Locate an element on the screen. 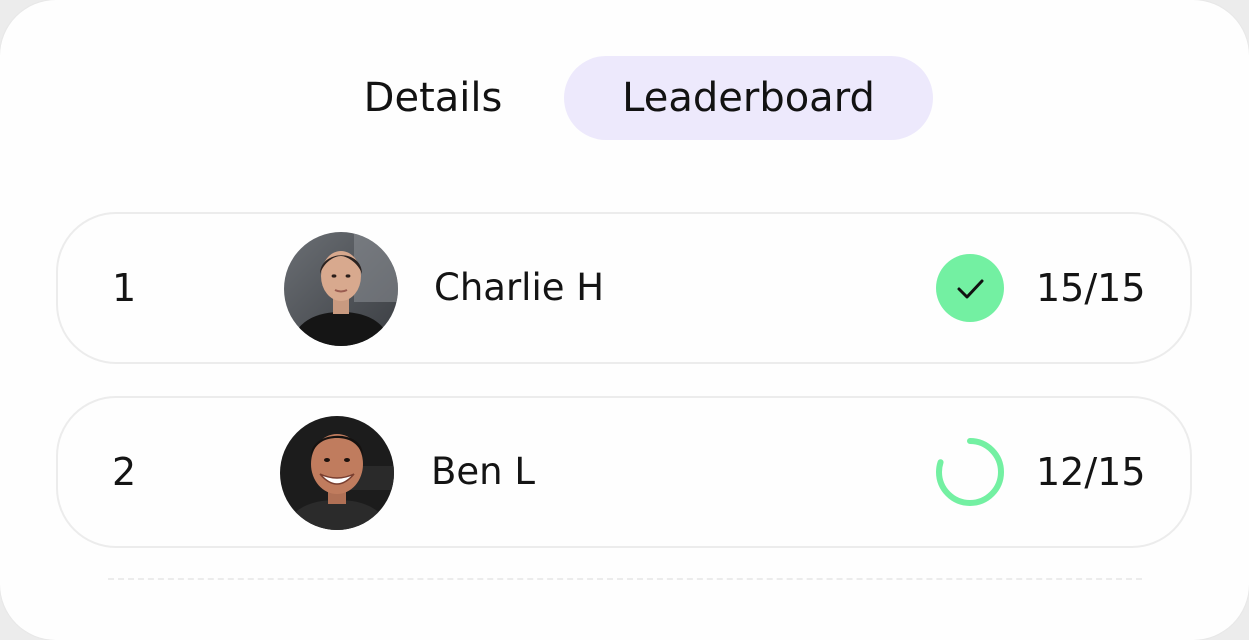 This screenshot has width=1249, height=640. player-name: Ben L is located at coordinates (483, 471).